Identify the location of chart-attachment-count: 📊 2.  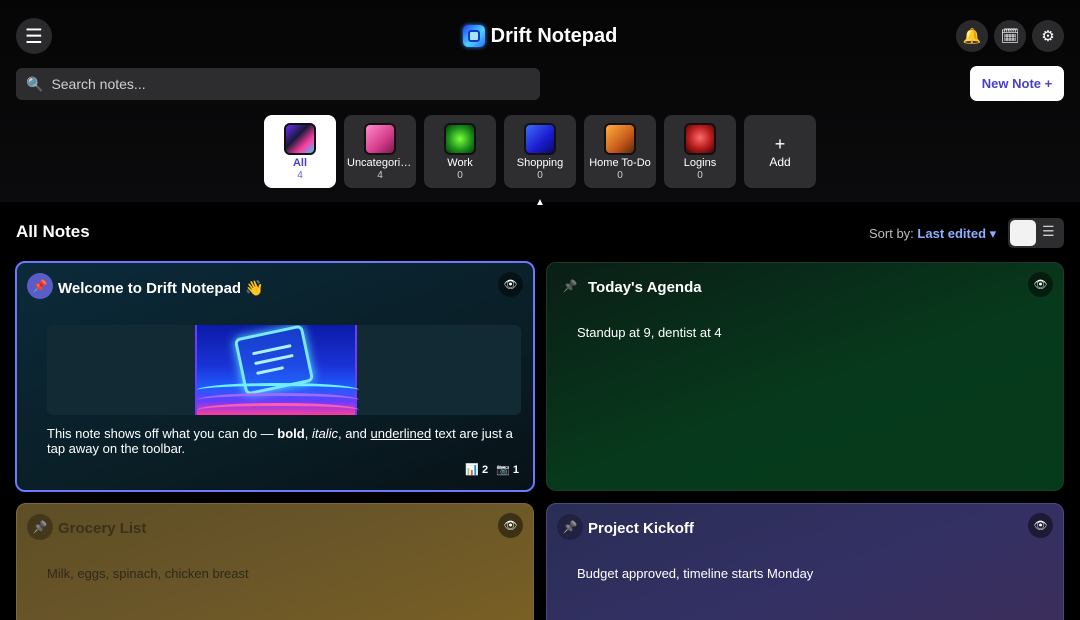
(477, 470).